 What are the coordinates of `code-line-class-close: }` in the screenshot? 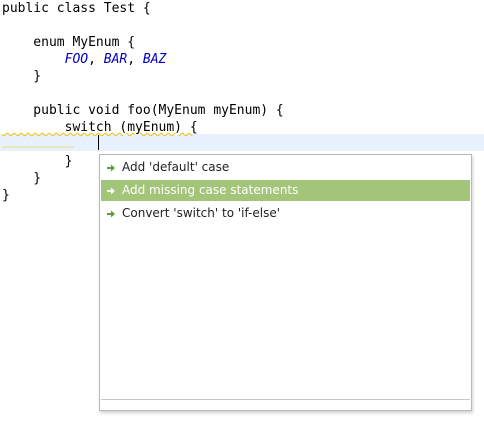 It's located at (6, 195).